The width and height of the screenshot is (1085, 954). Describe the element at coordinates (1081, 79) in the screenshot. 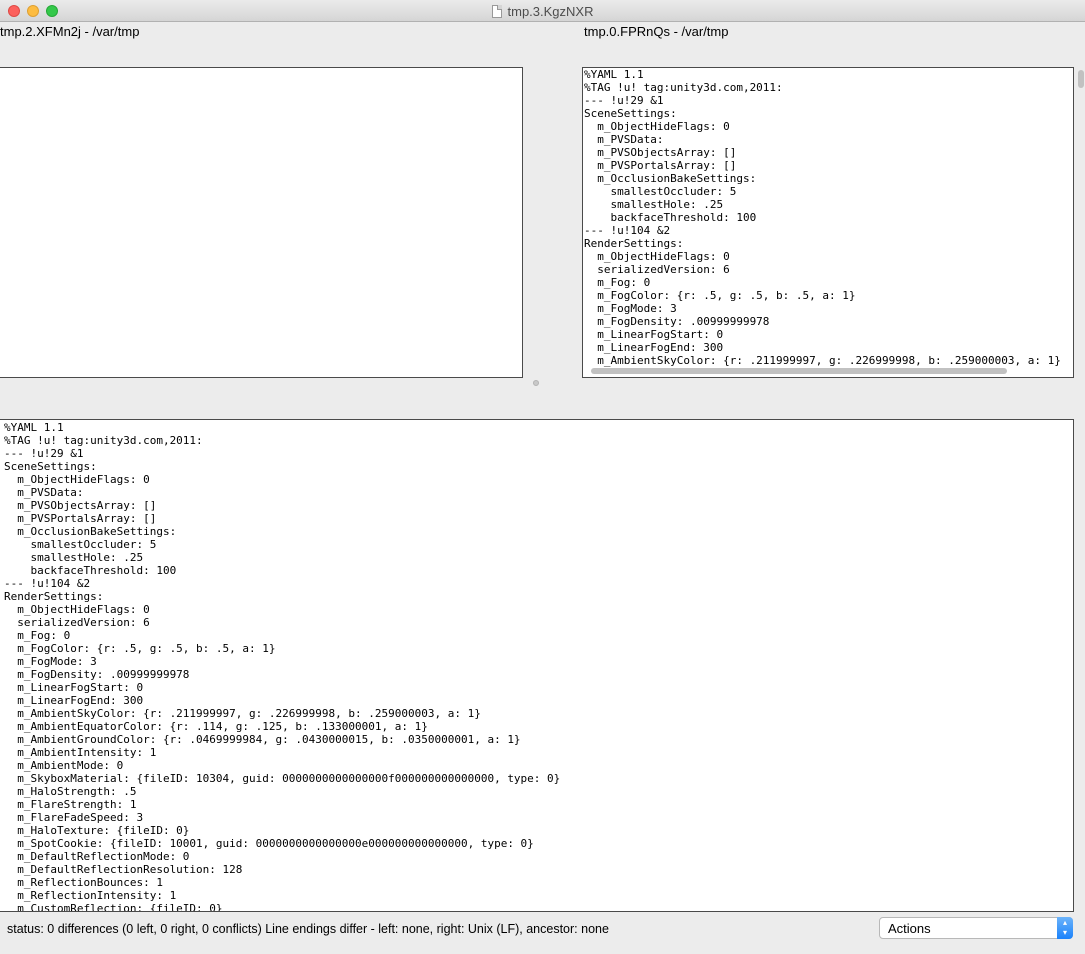

I see `right-vertical-scroll-thumb` at that location.